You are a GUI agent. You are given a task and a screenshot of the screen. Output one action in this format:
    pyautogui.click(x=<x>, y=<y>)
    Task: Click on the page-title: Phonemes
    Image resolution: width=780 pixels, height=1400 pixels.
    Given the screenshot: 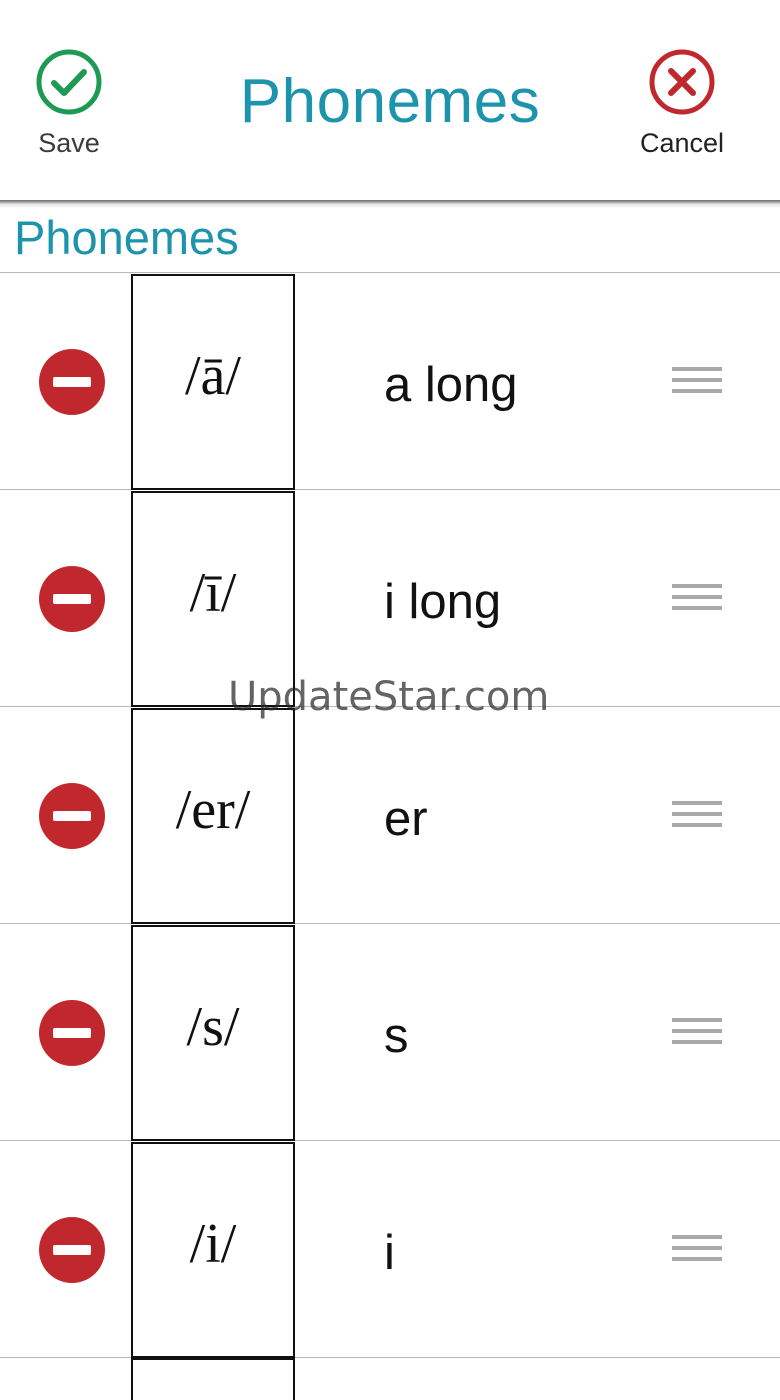 What is the action you would take?
    pyautogui.click(x=390, y=101)
    